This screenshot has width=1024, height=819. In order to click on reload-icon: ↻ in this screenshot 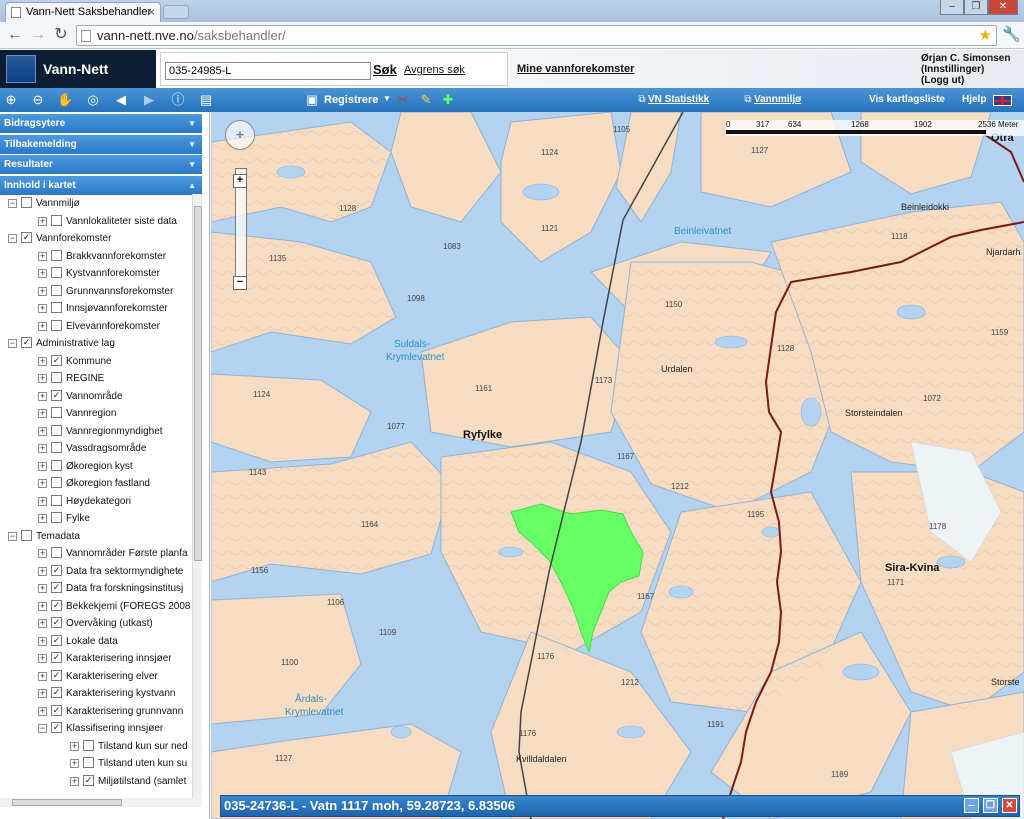, I will do `click(61, 35)`.